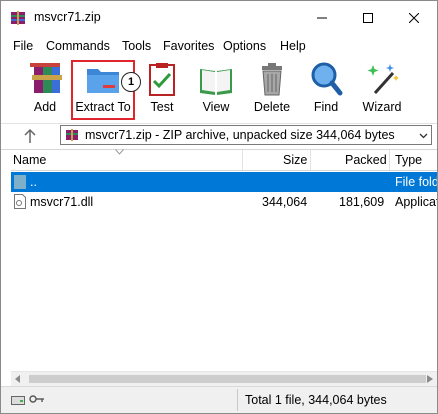  Describe the element at coordinates (45, 107) in the screenshot. I see `add-label: Add` at that location.